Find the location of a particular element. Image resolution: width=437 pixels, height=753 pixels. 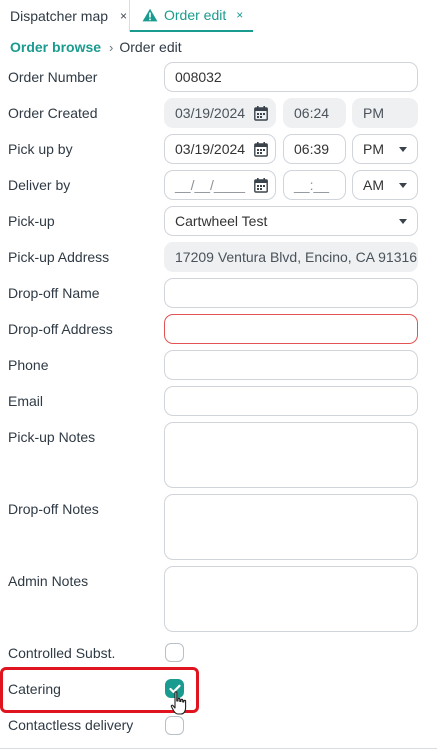

deliver-by-ampm-value: AM is located at coordinates (373, 185).